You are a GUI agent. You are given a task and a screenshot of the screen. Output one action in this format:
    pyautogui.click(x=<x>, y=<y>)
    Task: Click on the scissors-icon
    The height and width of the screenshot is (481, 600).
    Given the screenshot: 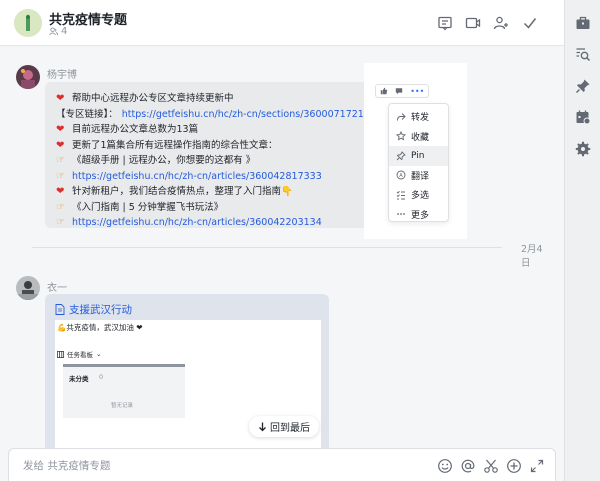 What is the action you would take?
    pyautogui.click(x=491, y=466)
    